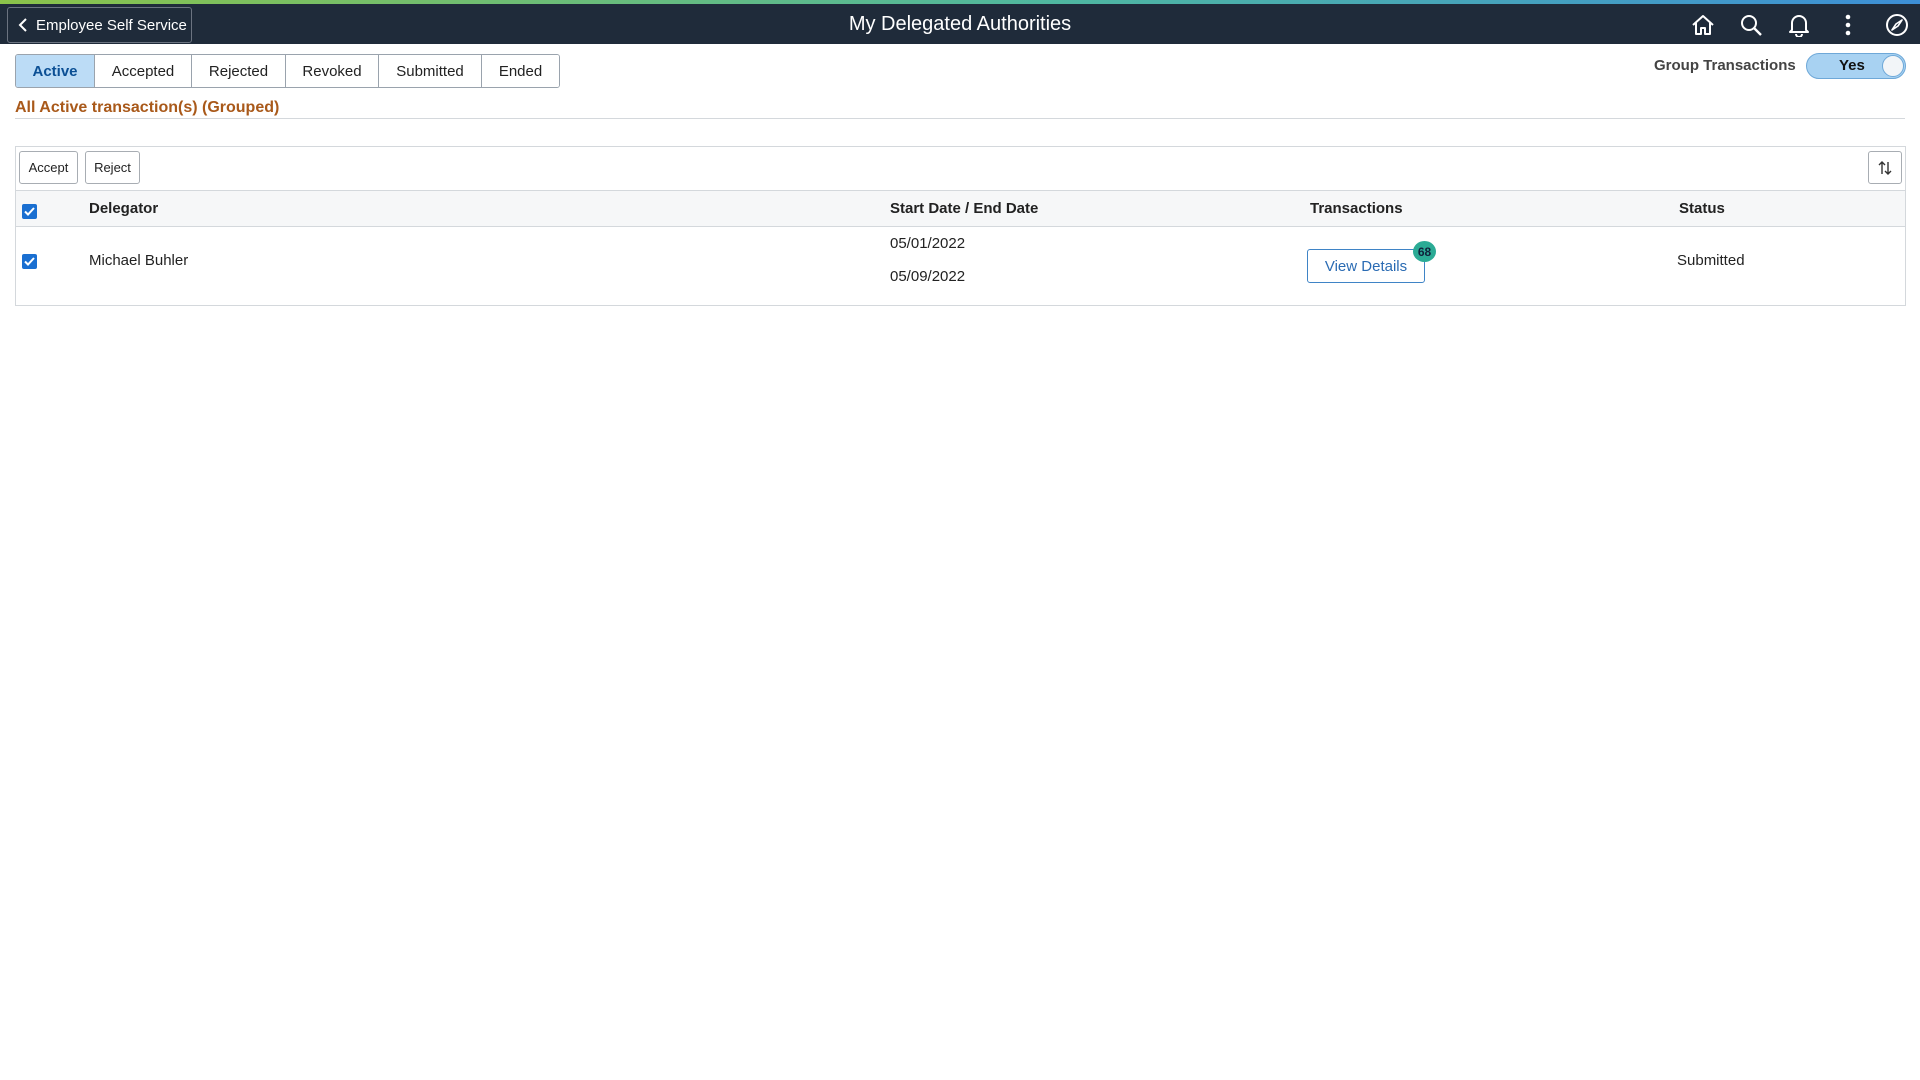  What do you see at coordinates (960, 118) in the screenshot?
I see `section-divider` at bounding box center [960, 118].